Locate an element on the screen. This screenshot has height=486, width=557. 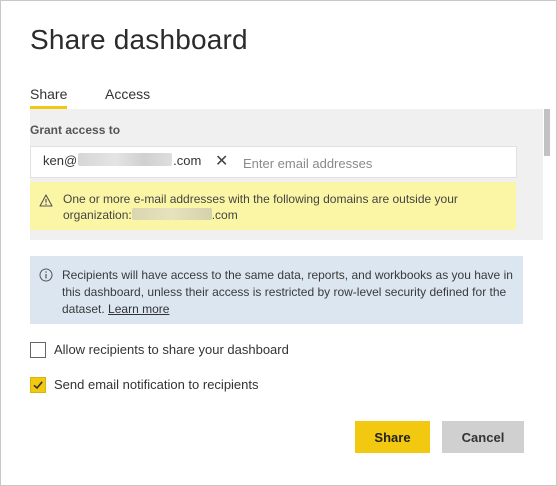
email-input is located at coordinates (375, 163).